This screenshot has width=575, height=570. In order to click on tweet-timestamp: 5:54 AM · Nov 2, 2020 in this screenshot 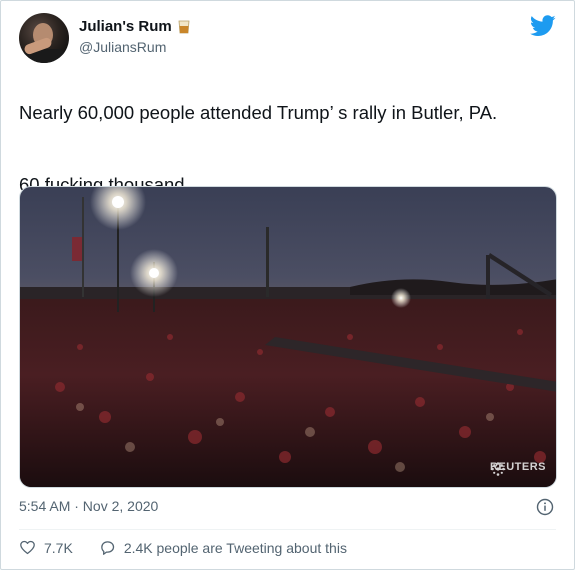, I will do `click(88, 506)`.